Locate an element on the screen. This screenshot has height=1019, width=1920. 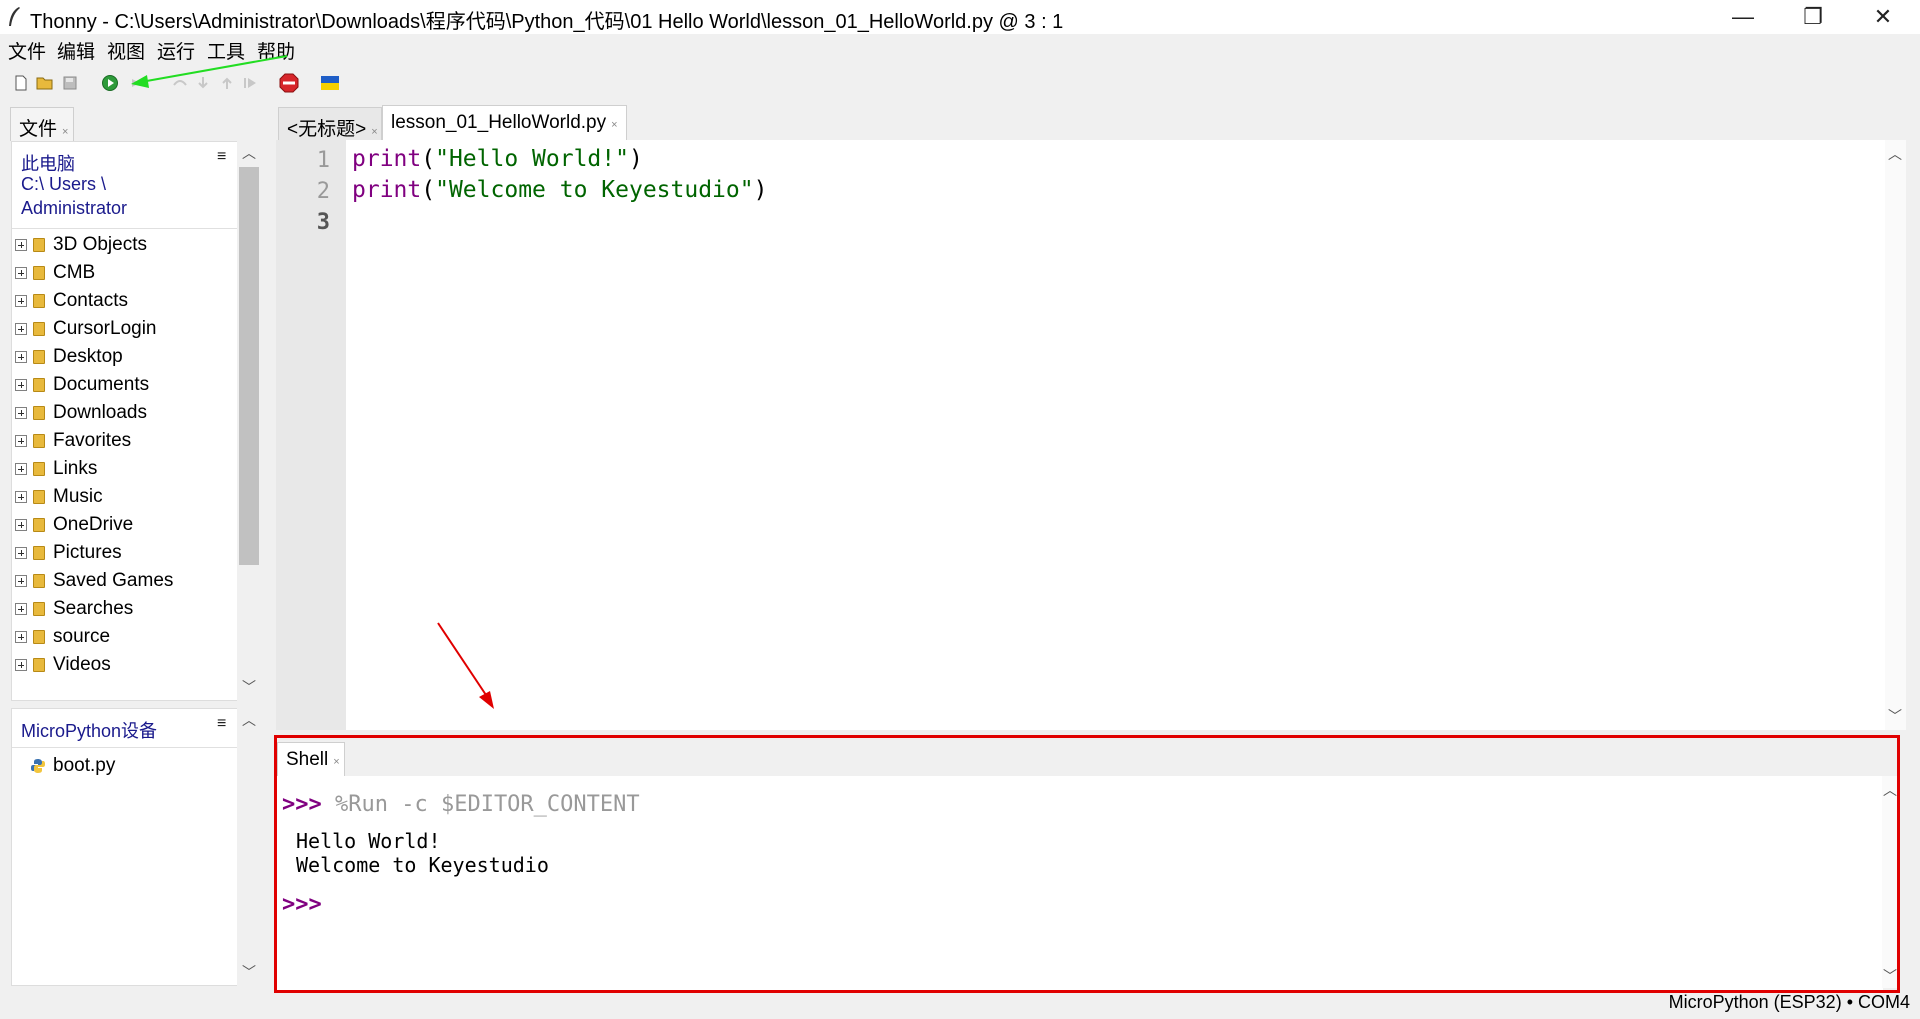
file-label: boot.py is located at coordinates (84, 765).